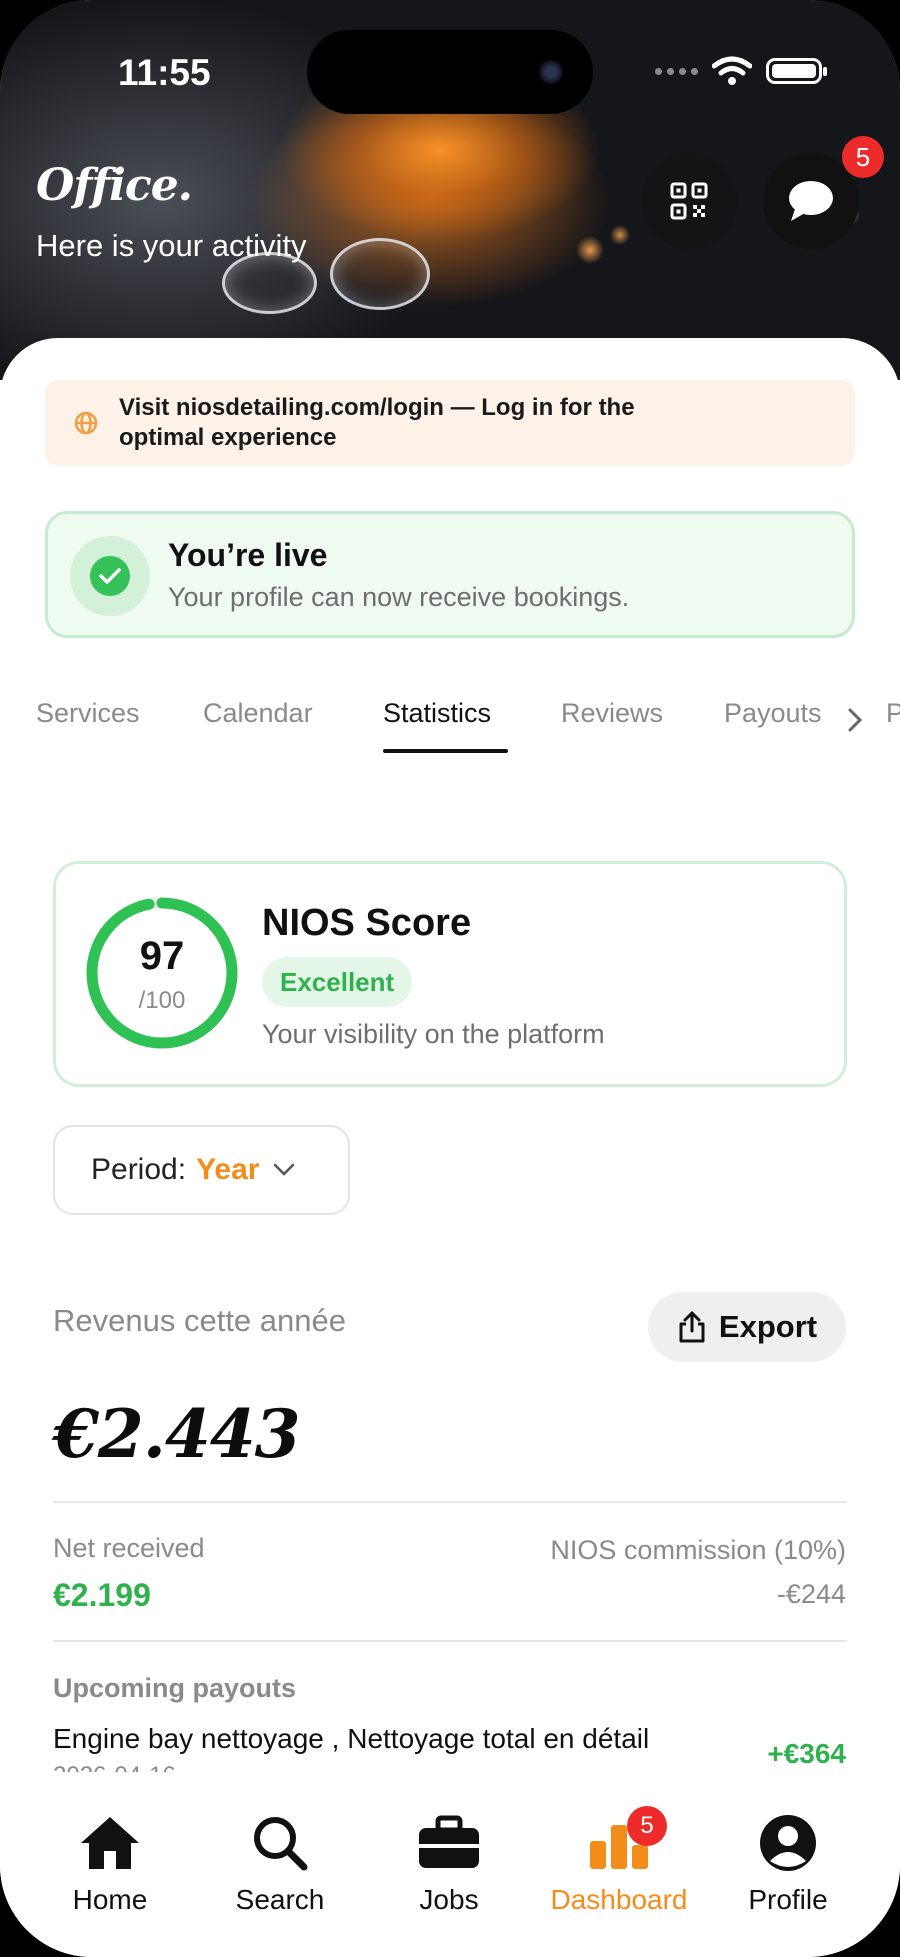 This screenshot has width=900, height=1957. I want to click on globe-icon, so click(86, 423).